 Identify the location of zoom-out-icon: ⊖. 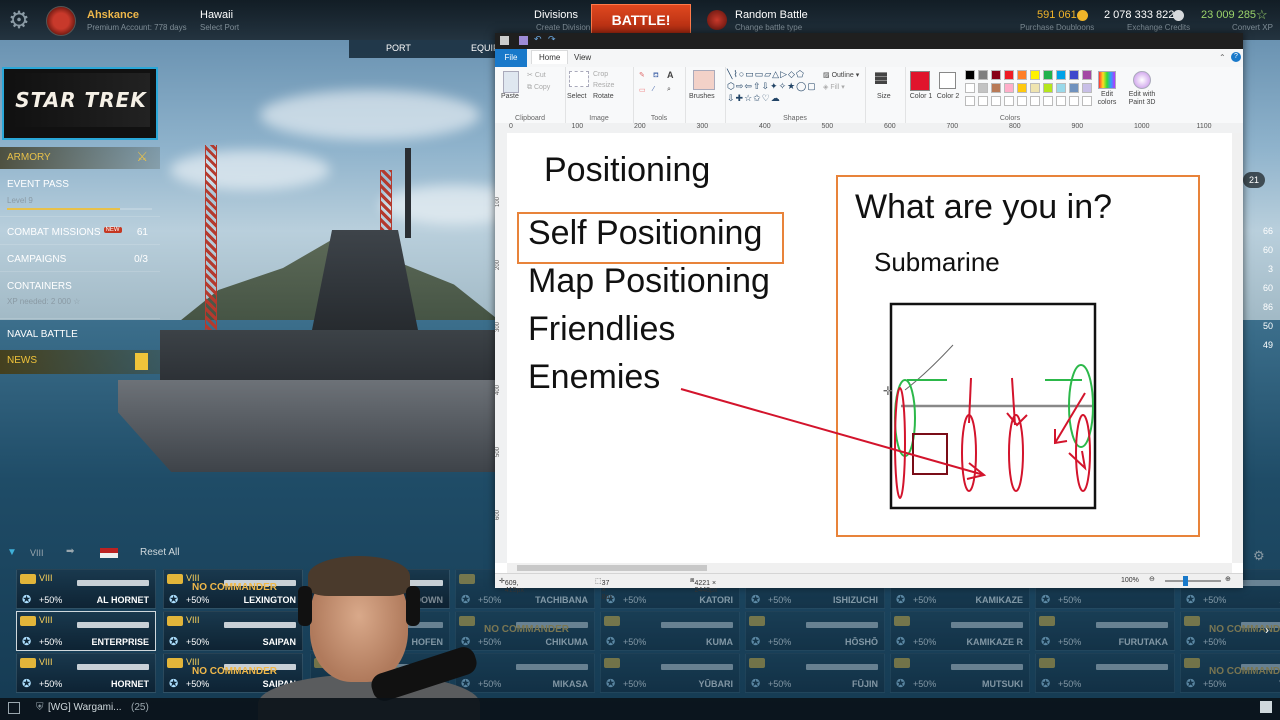
(1152, 579).